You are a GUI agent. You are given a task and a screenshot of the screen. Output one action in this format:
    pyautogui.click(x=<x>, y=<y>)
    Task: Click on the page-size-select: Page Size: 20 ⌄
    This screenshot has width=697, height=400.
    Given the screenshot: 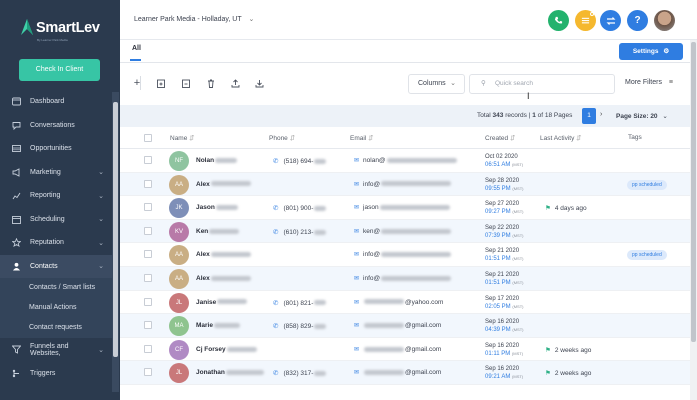 What is the action you would take?
    pyautogui.click(x=642, y=116)
    